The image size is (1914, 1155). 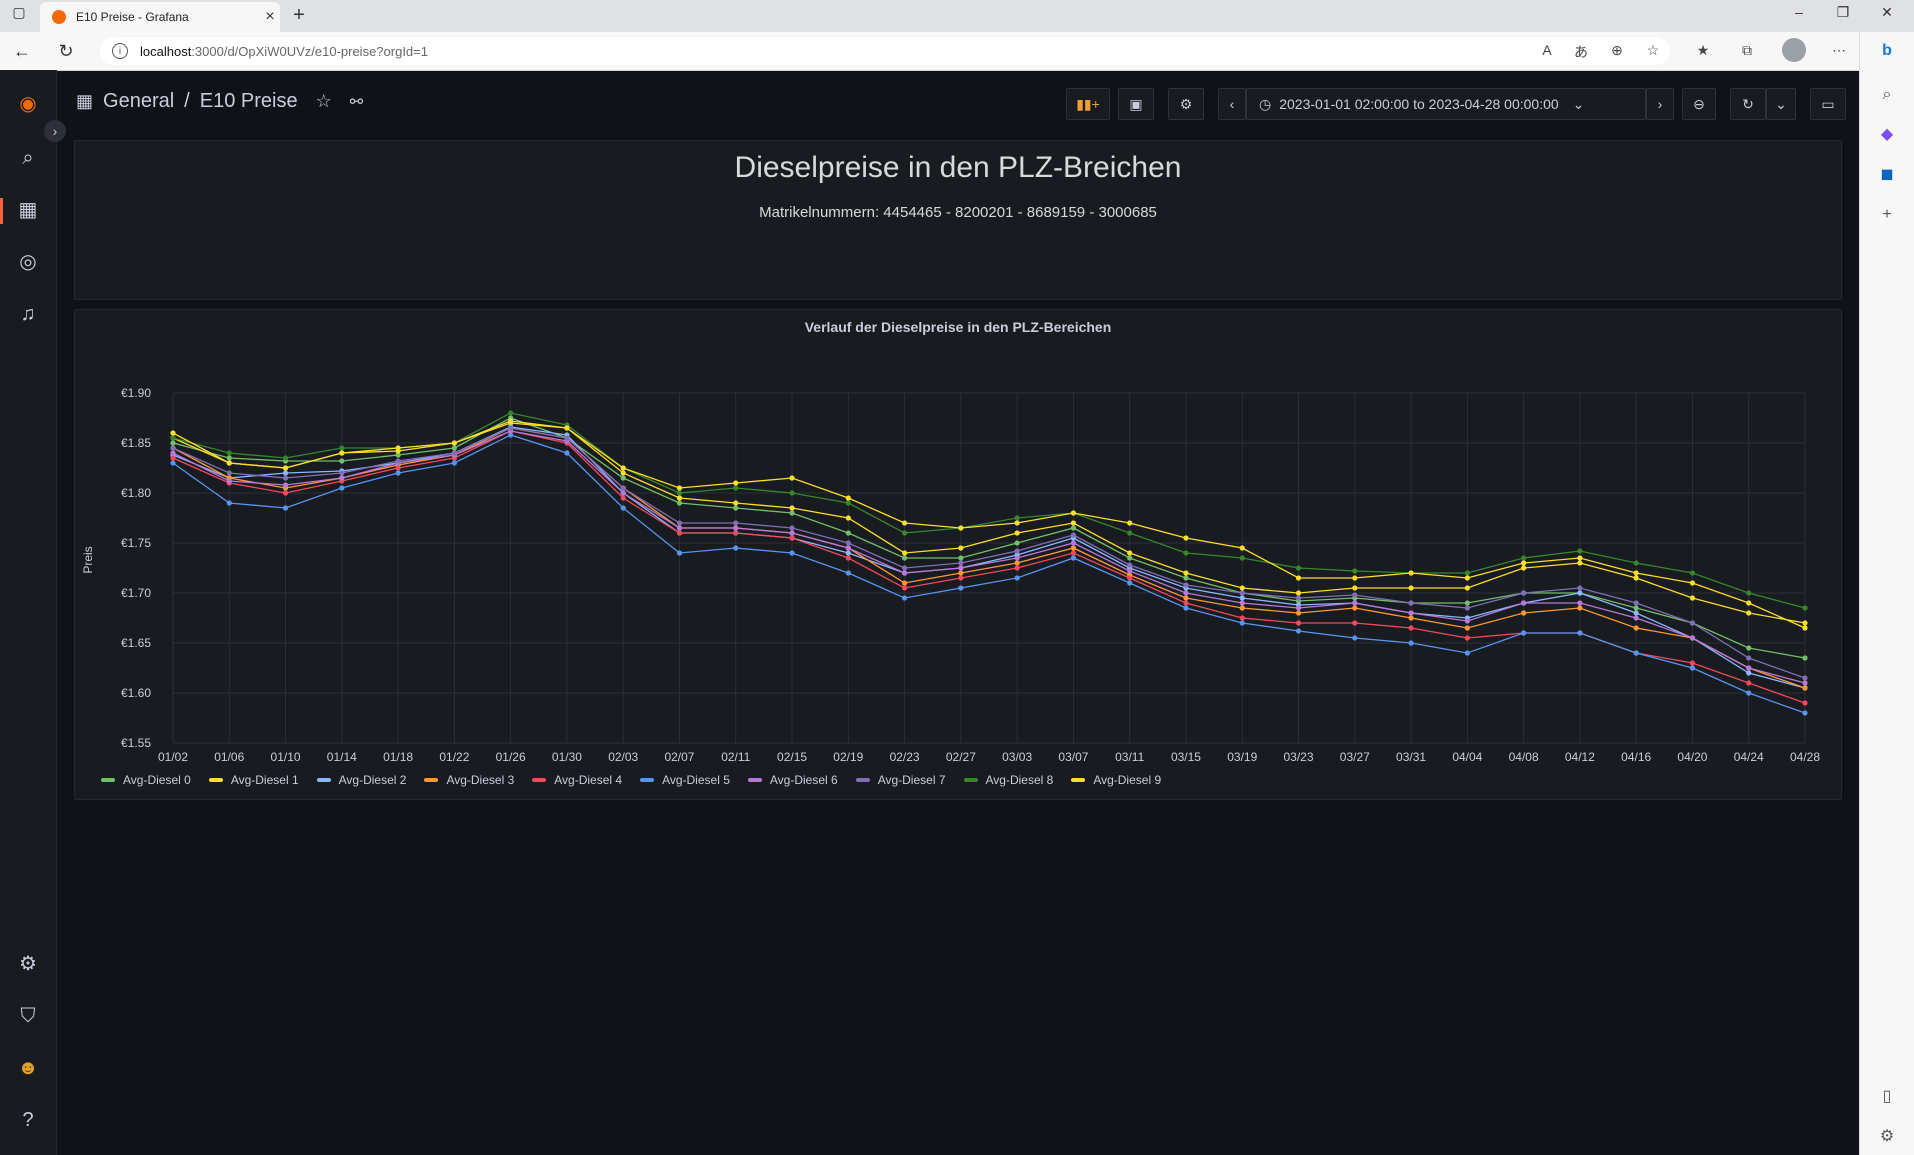 What do you see at coordinates (356, 102) in the screenshot?
I see `share-icon: ⚯` at bounding box center [356, 102].